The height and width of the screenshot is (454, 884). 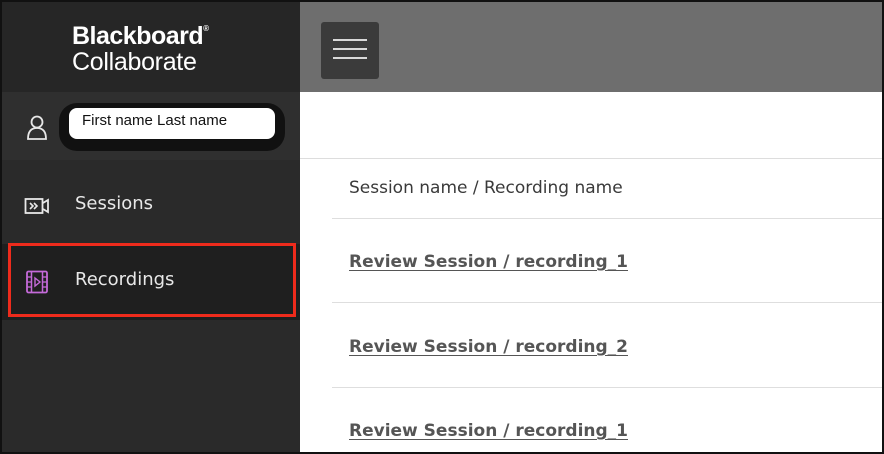 I want to click on sidebar-item-sessions: Sessions, so click(x=151, y=206).